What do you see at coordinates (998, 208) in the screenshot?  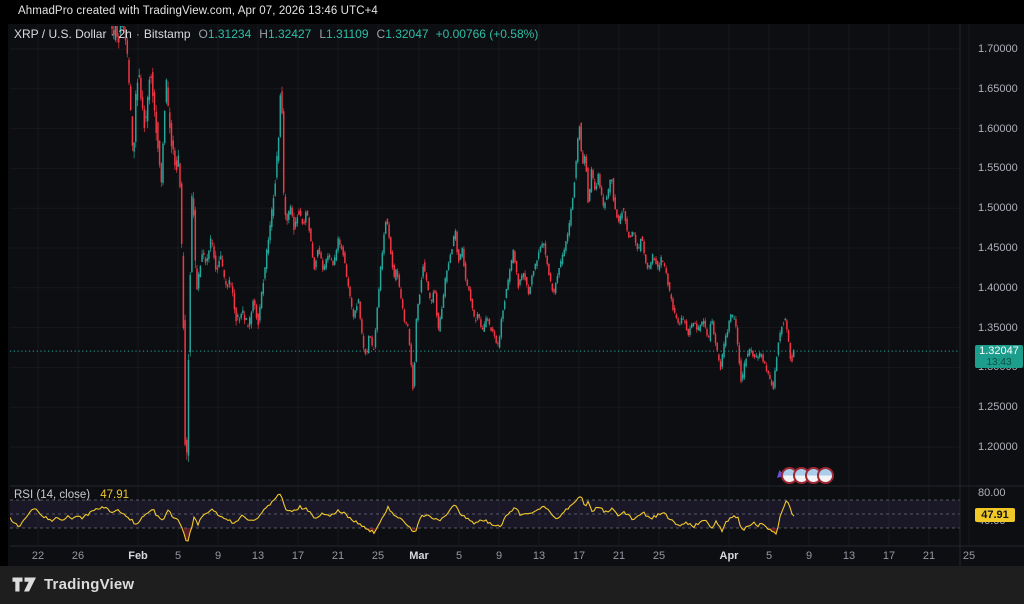 I see `price-tick-label: 1.50000` at bounding box center [998, 208].